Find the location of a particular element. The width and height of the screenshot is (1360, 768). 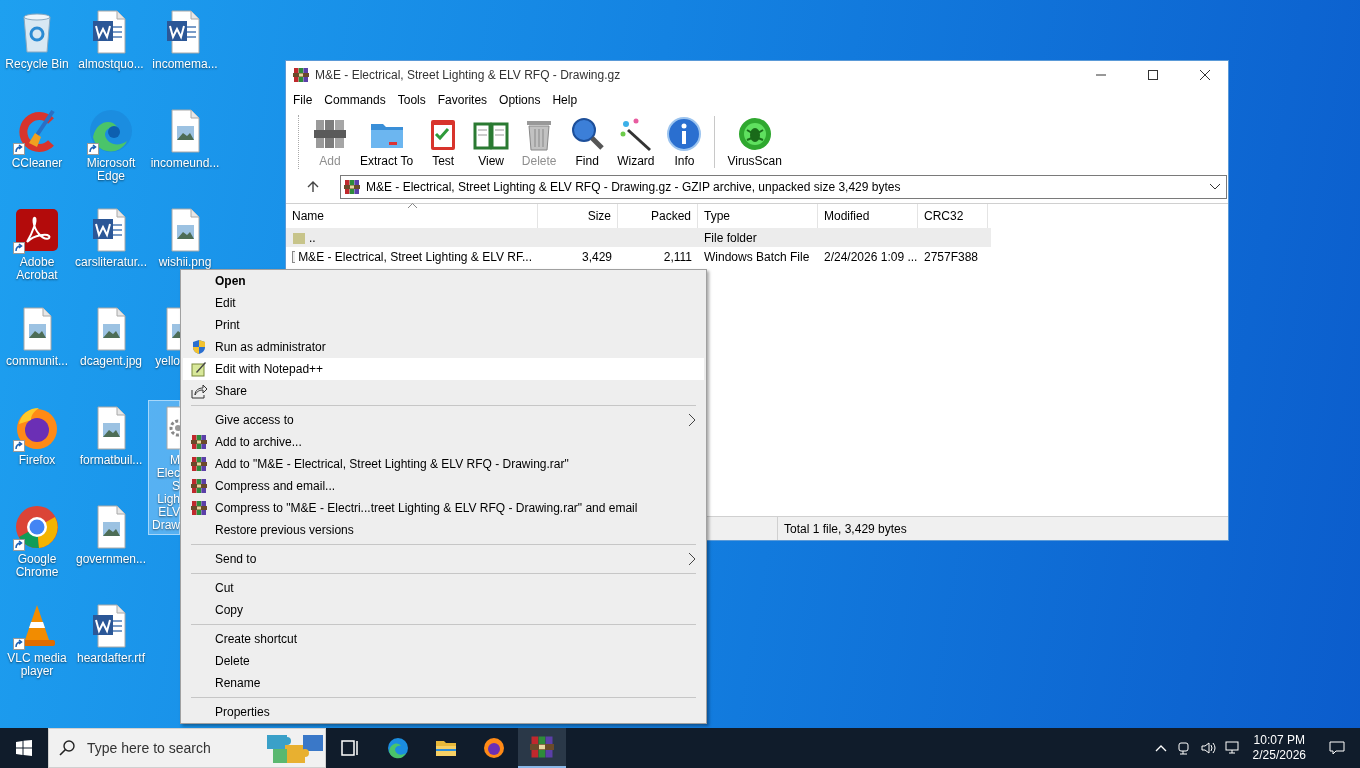

start-icon is located at coordinates (24, 748).